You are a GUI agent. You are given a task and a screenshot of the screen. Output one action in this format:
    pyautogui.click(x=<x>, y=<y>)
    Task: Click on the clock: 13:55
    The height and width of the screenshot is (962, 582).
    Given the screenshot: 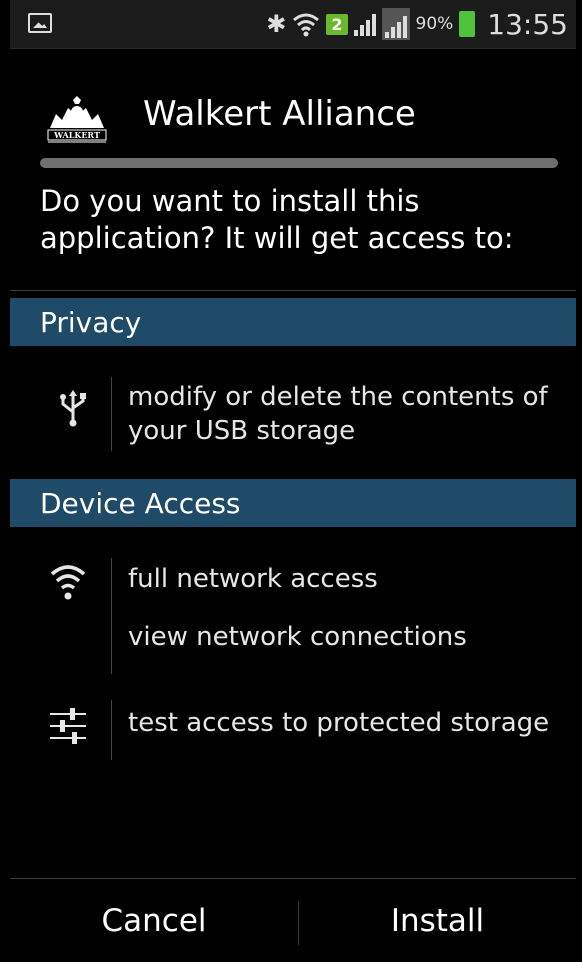 What is the action you would take?
    pyautogui.click(x=527, y=24)
    